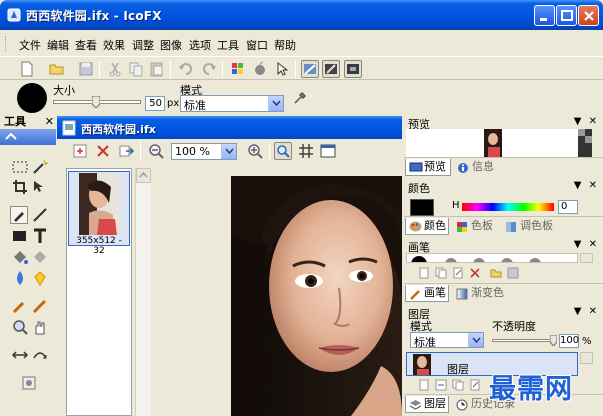  What do you see at coordinates (260, 69) in the screenshot?
I see `apple-icon-button` at bounding box center [260, 69].